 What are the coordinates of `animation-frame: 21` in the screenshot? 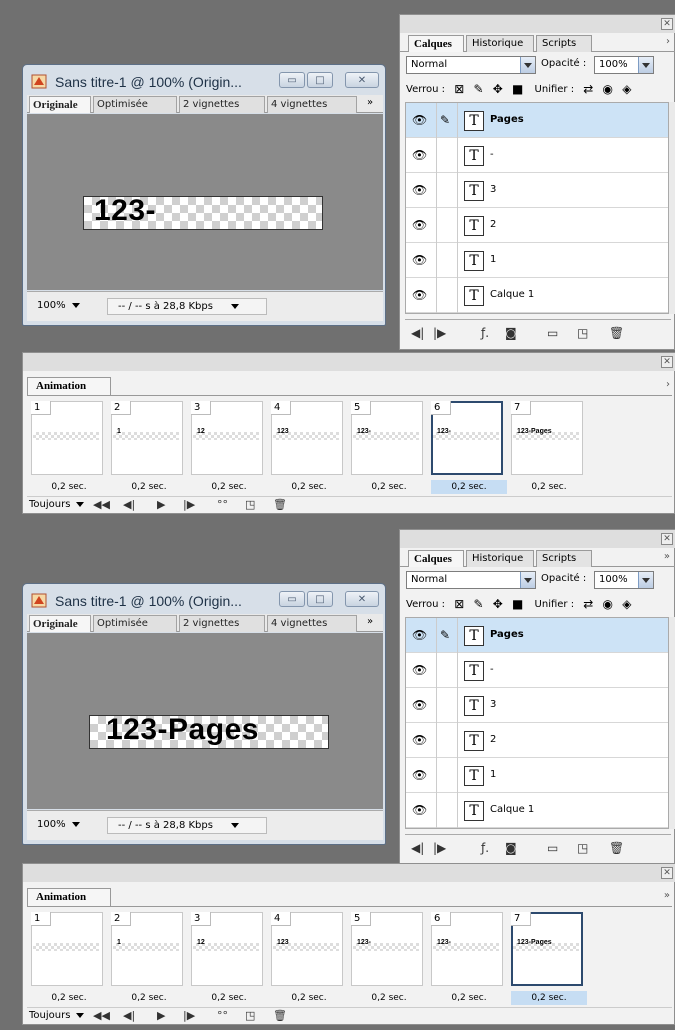 It's located at (147, 438).